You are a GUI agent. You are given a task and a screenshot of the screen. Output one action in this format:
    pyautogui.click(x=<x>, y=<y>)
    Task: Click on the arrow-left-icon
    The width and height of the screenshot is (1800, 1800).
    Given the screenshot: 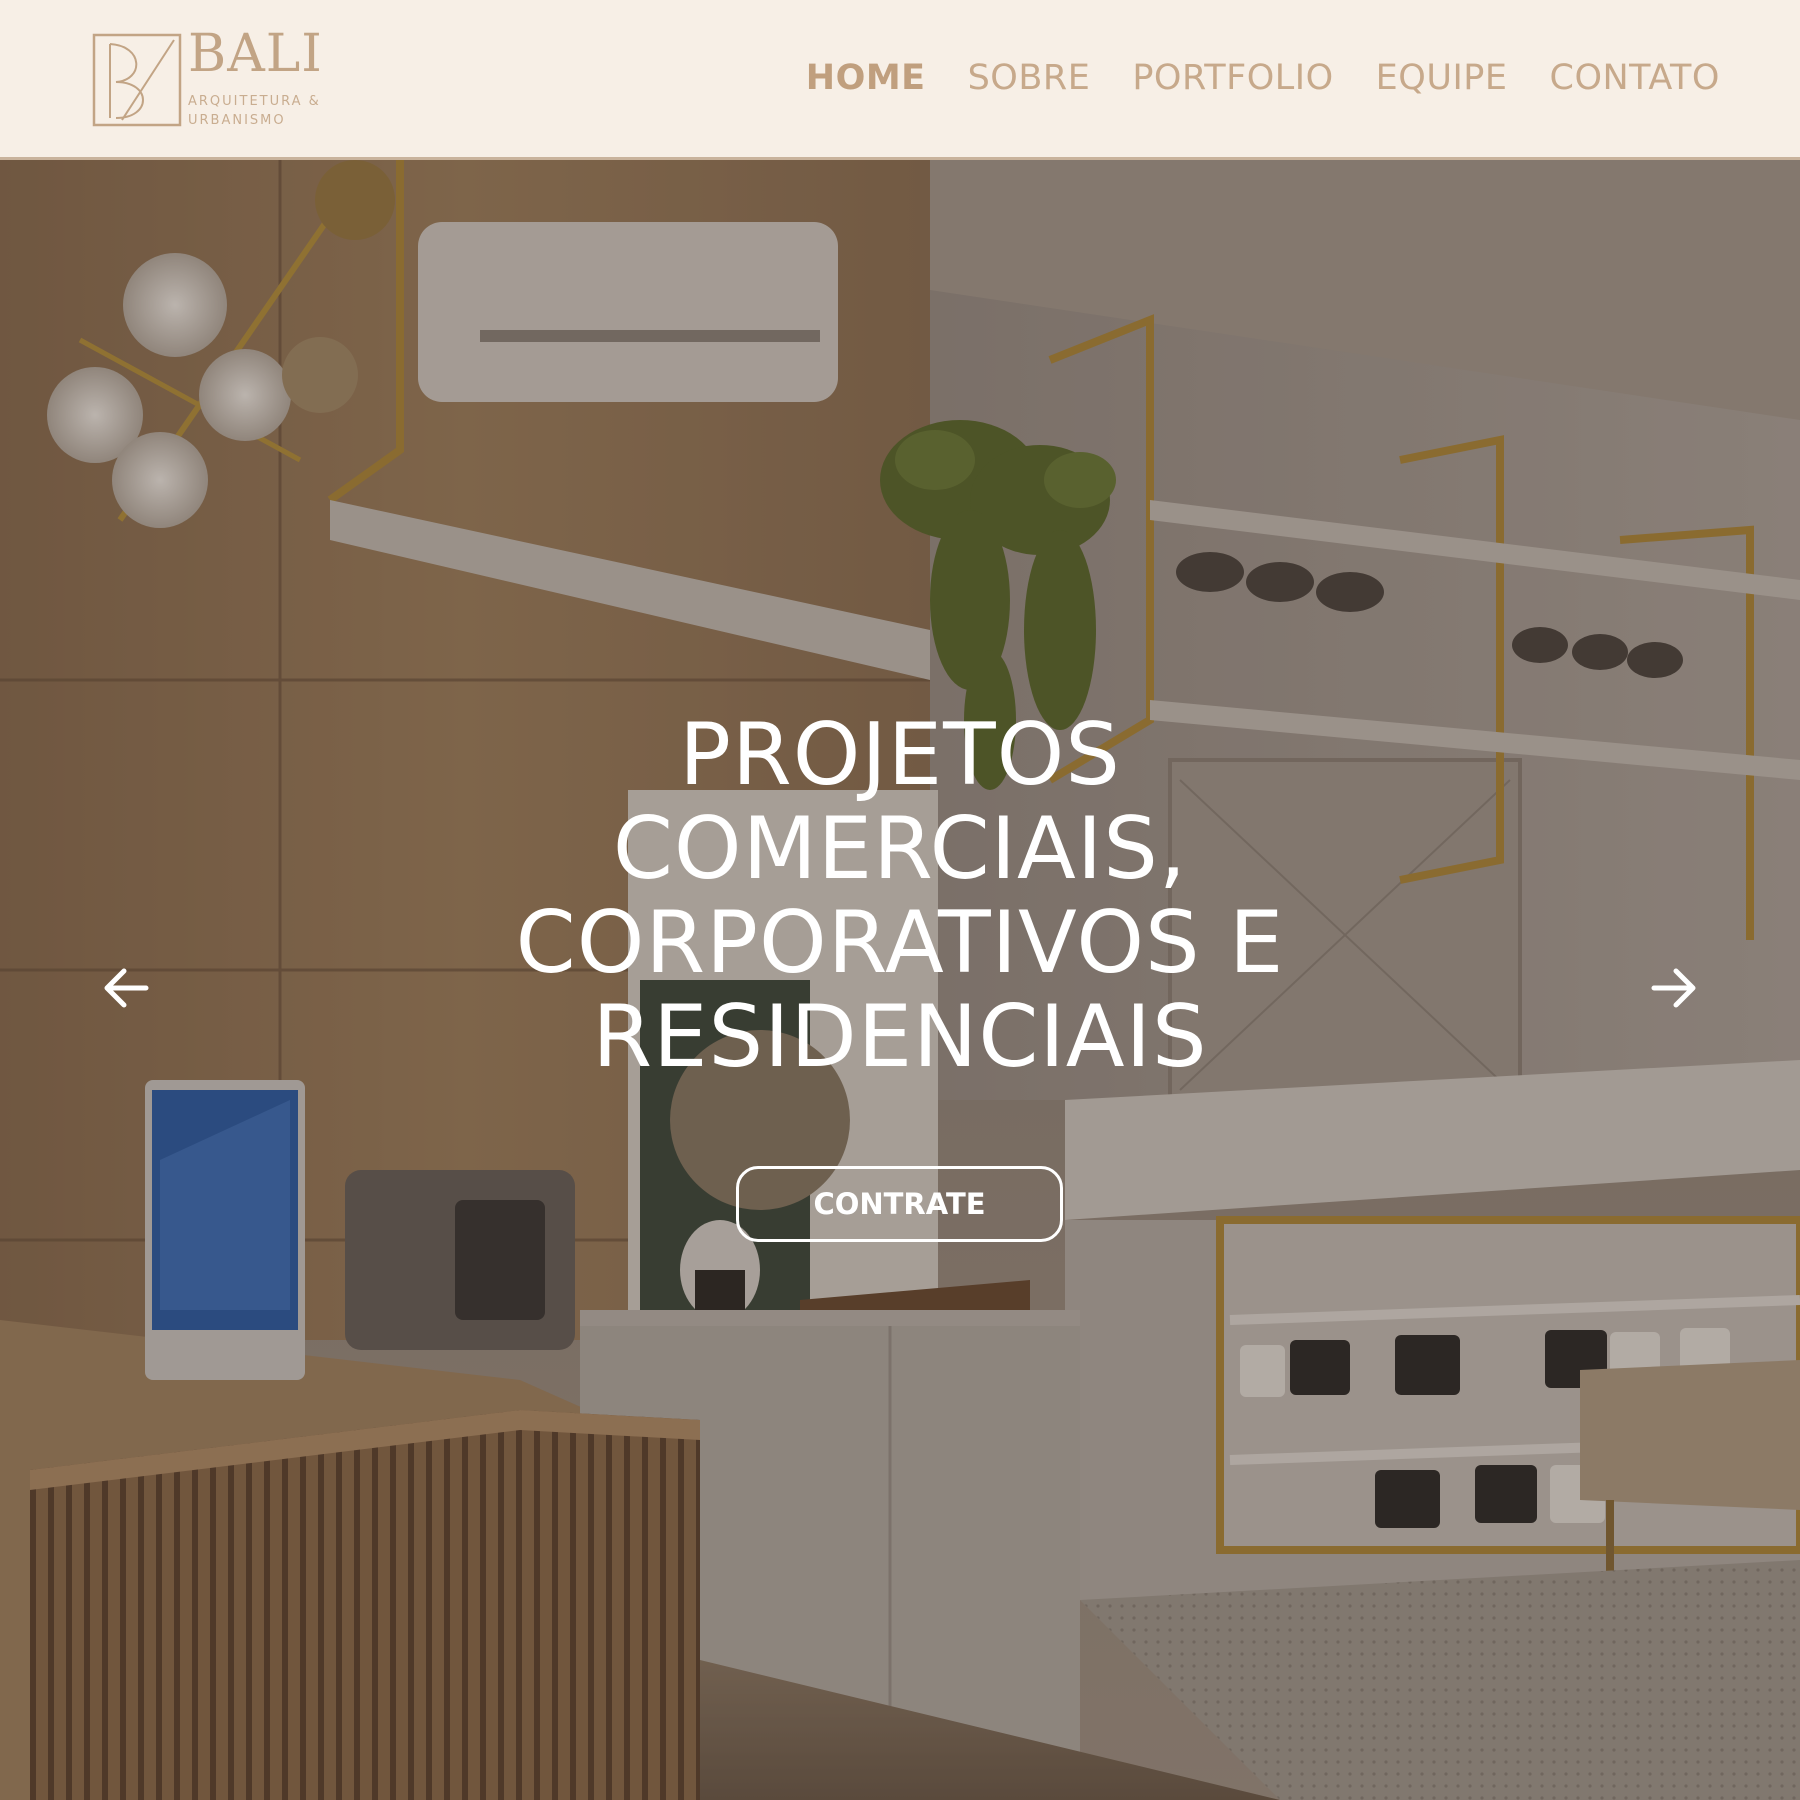 What is the action you would take?
    pyautogui.click(x=128, y=988)
    